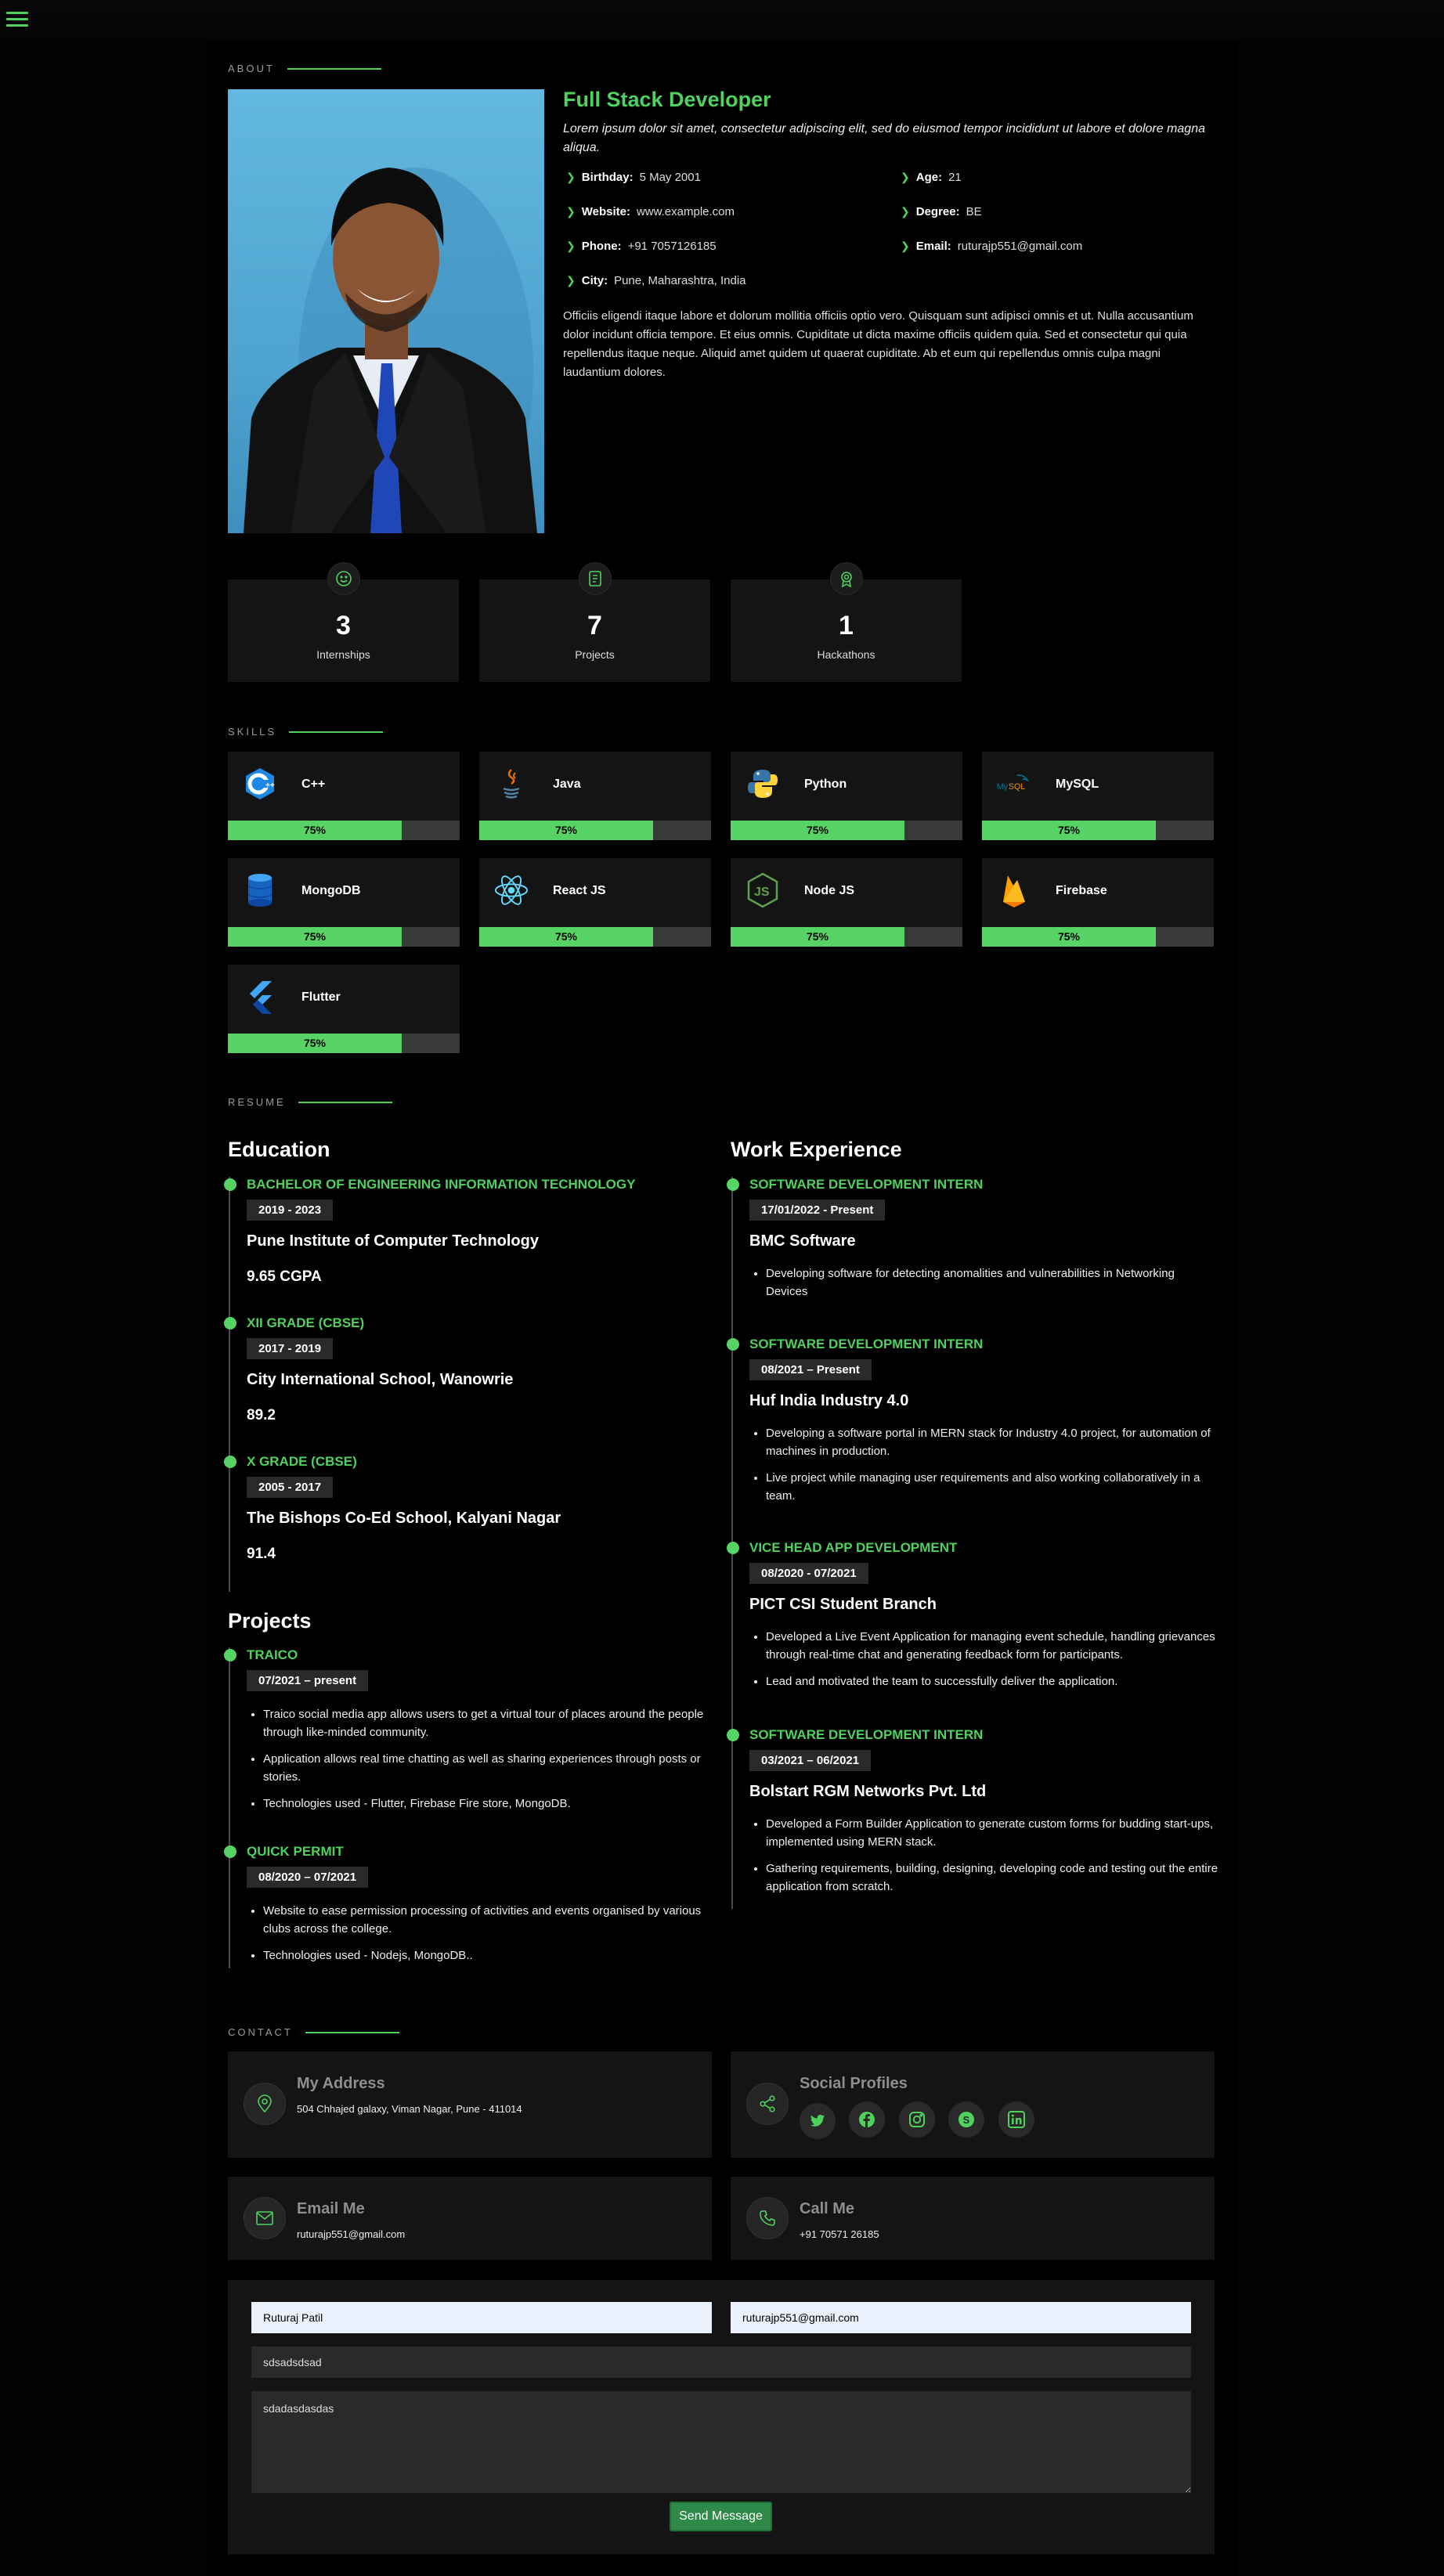 This screenshot has height=2576, width=1444. Describe the element at coordinates (825, 784) in the screenshot. I see `skill-name: Python` at that location.